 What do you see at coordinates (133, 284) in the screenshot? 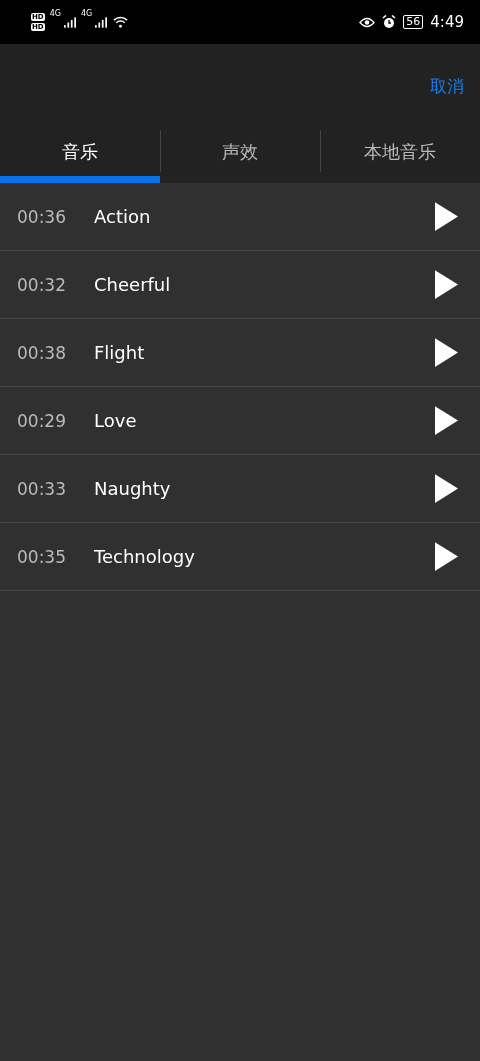
I see `track-title: Cheerful` at bounding box center [133, 284].